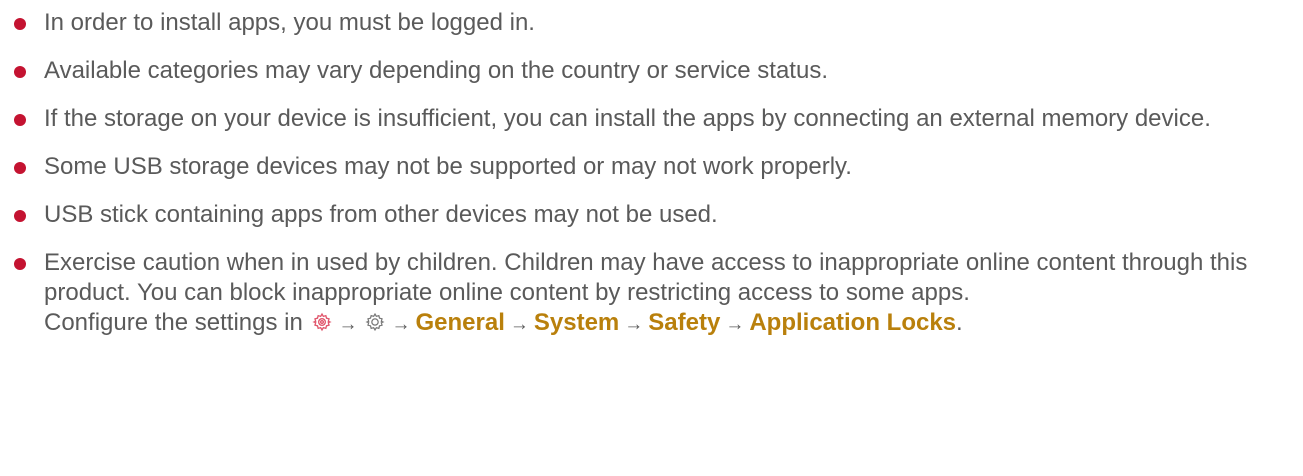 Image resolution: width=1303 pixels, height=476 pixels. Describe the element at coordinates (321, 325) in the screenshot. I see `settings-icon` at that location.